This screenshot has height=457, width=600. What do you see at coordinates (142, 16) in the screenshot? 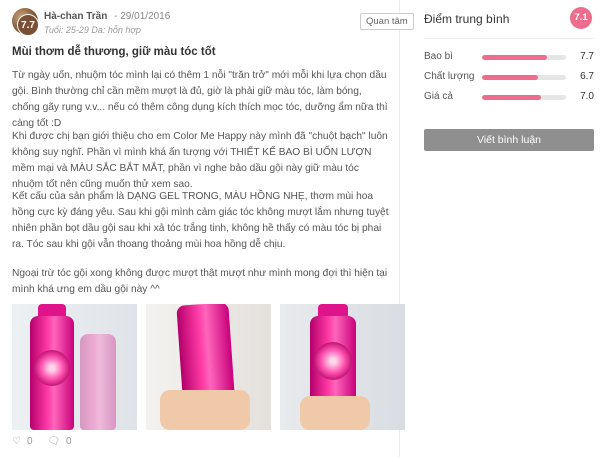
I see `review-date: - 29/01/2016` at bounding box center [142, 16].